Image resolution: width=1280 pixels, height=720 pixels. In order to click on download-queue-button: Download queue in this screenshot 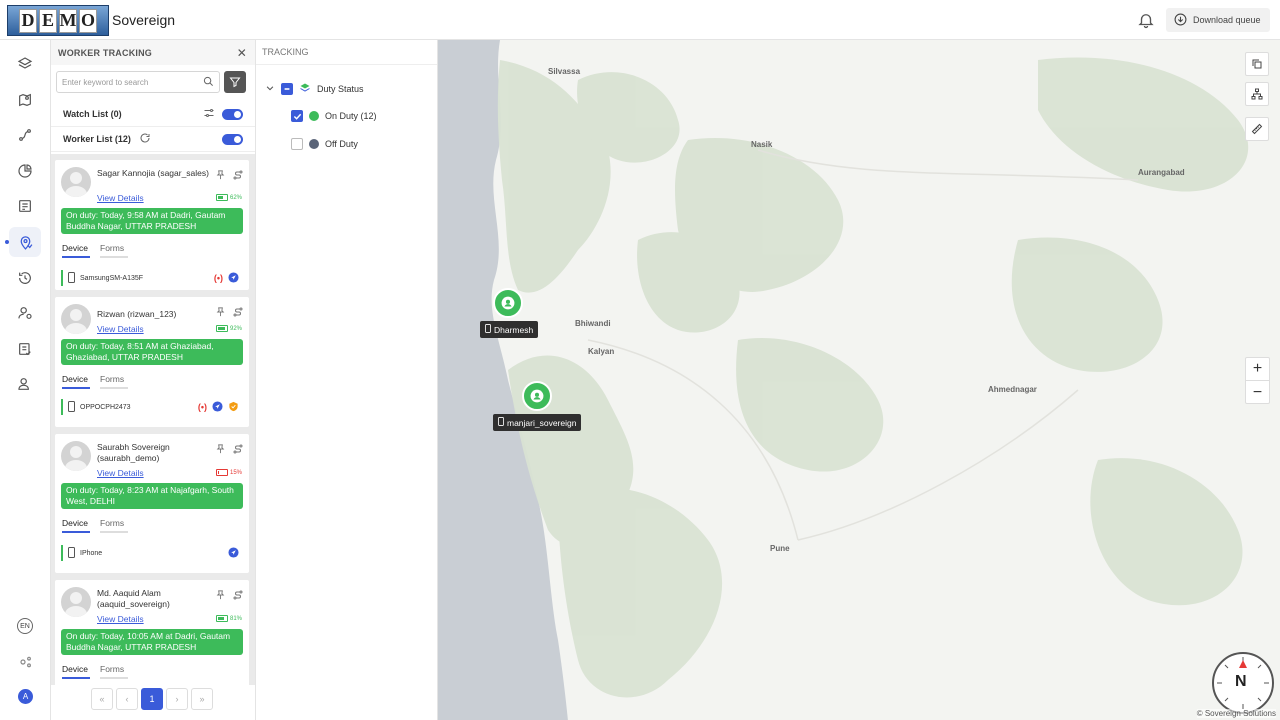, I will do `click(1218, 20)`.